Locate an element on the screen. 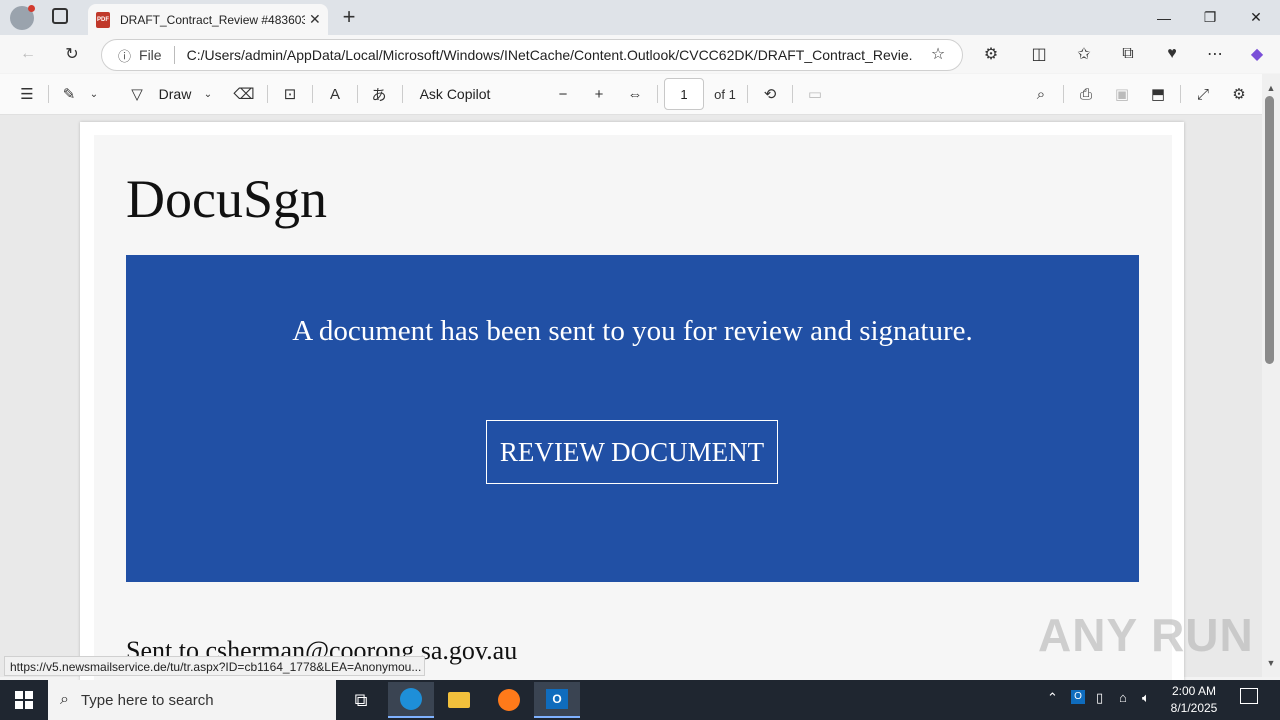 This screenshot has width=1280, height=720. minimize-icon: — is located at coordinates (1164, 17).